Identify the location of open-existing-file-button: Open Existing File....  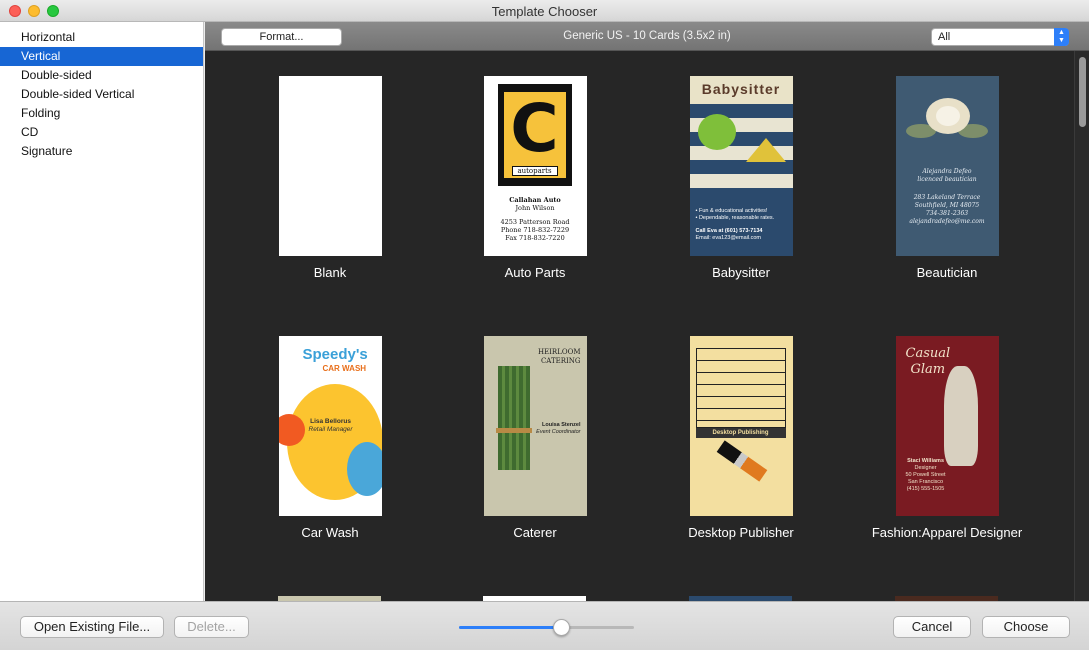
(92, 627).